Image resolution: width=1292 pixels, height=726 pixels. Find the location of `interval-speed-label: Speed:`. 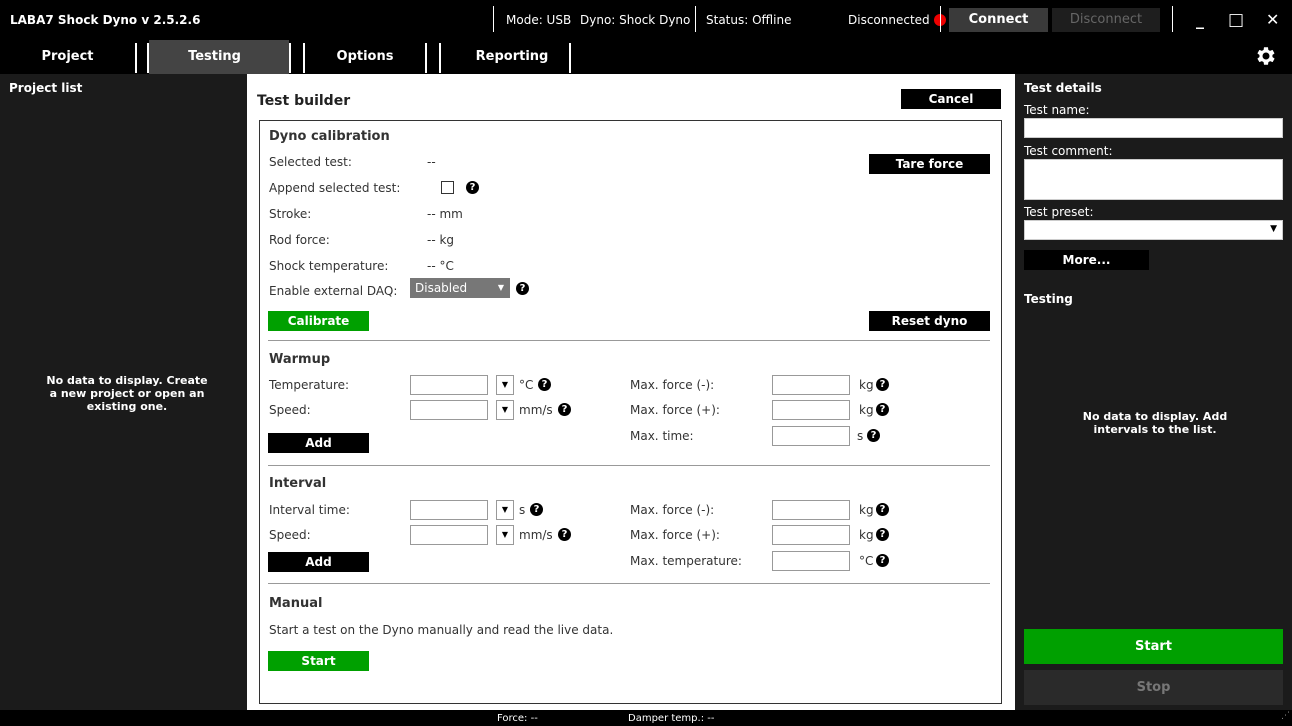

interval-speed-label: Speed: is located at coordinates (290, 535).